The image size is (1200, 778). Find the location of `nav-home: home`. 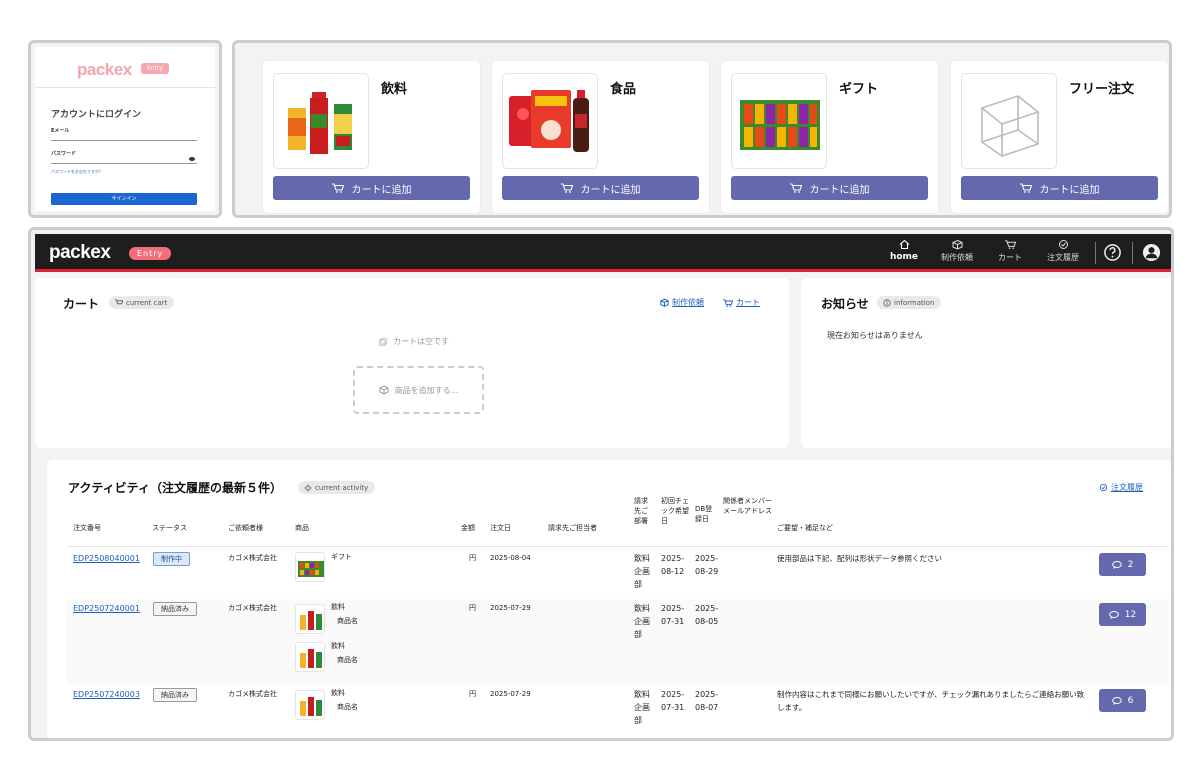

nav-home: home is located at coordinates (904, 250).